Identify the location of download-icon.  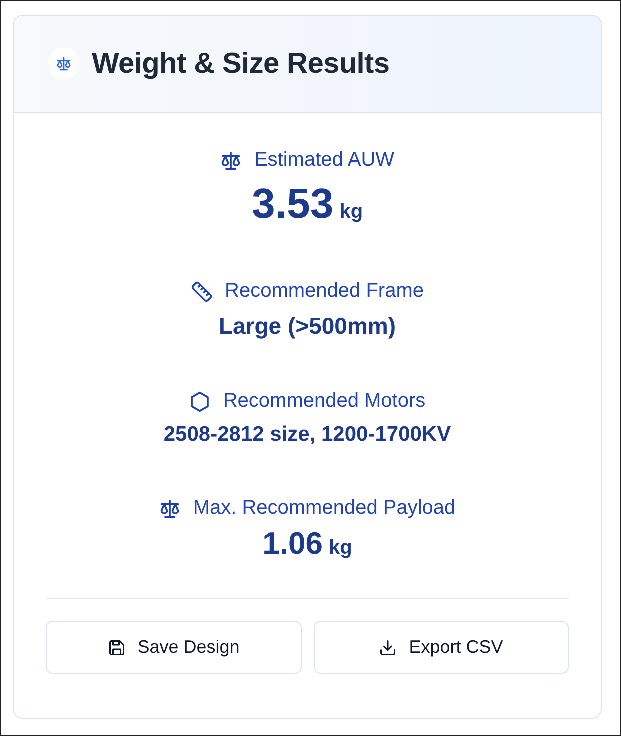
(388, 647).